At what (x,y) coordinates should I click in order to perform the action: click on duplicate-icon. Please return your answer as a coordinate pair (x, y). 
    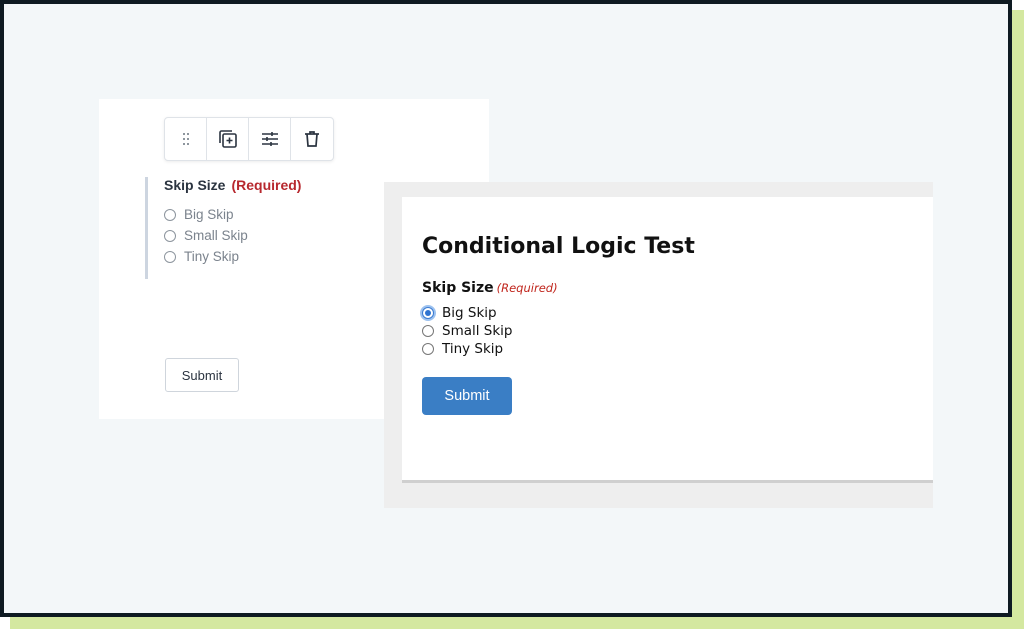
    Looking at the image, I should click on (227, 139).